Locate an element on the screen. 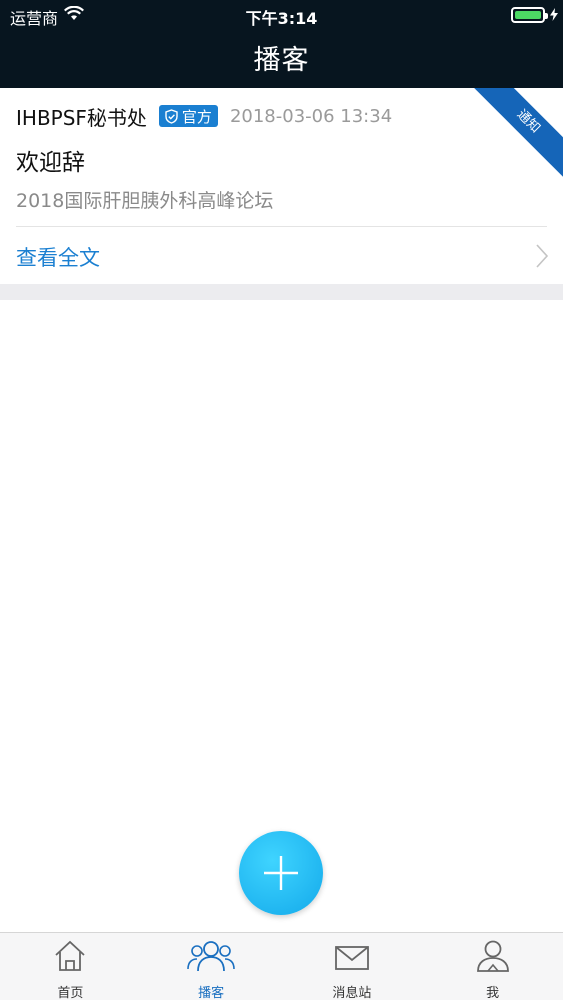 The height and width of the screenshot is (1000, 563). tab-me: 我 is located at coordinates (492, 966).